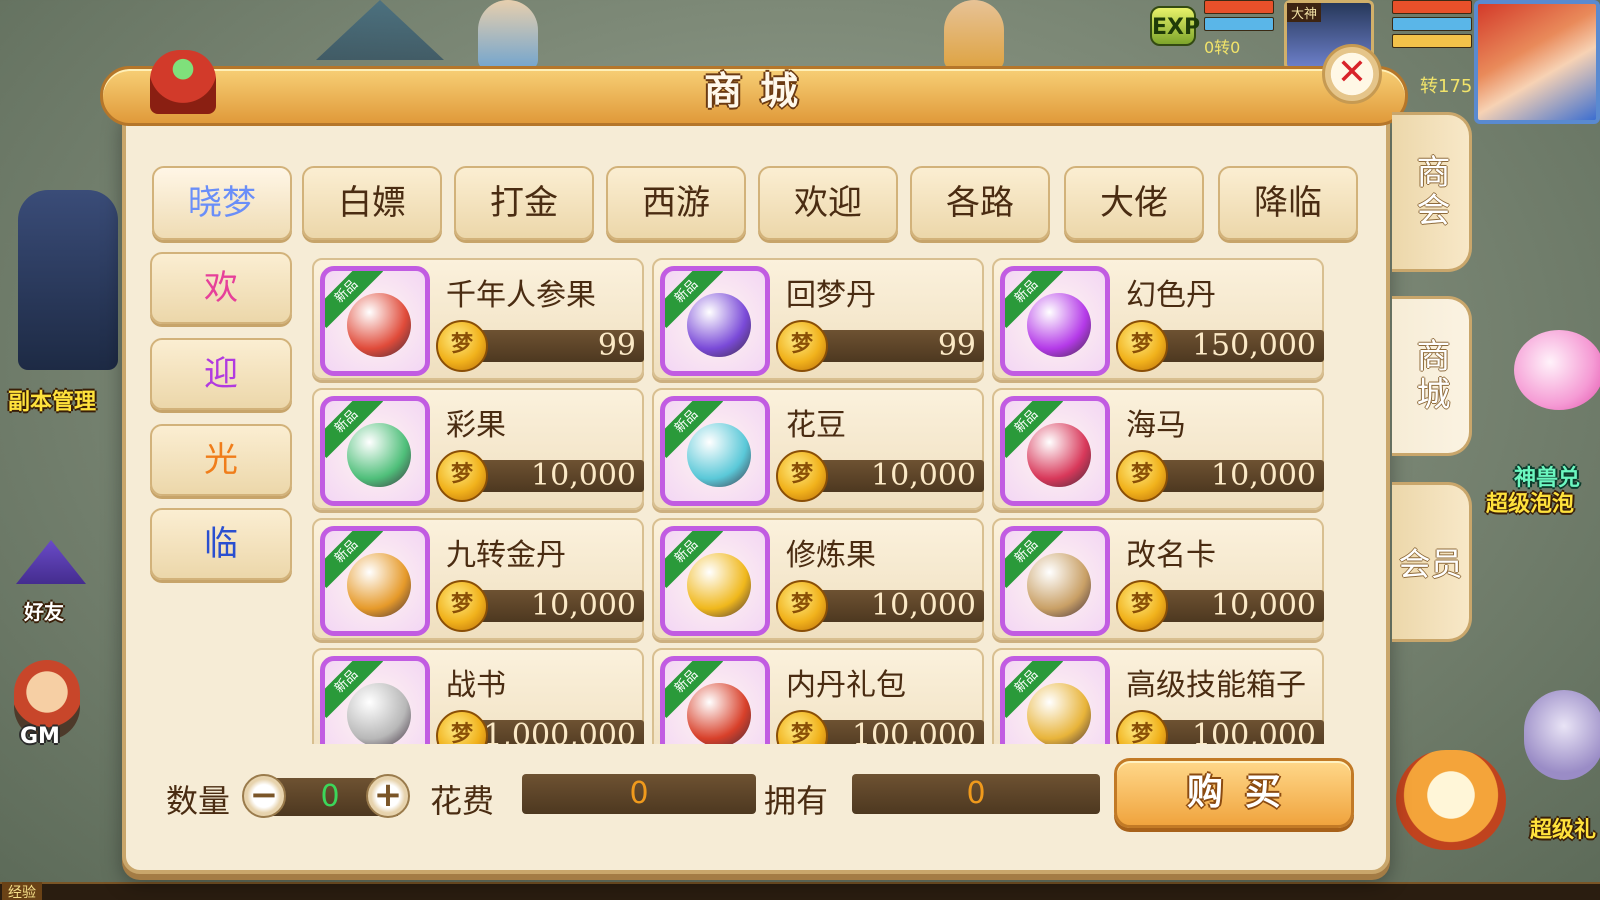 This screenshot has height=900, width=1600. Describe the element at coordinates (554, 732) in the screenshot. I see `item-price: 1,000,000` at that location.